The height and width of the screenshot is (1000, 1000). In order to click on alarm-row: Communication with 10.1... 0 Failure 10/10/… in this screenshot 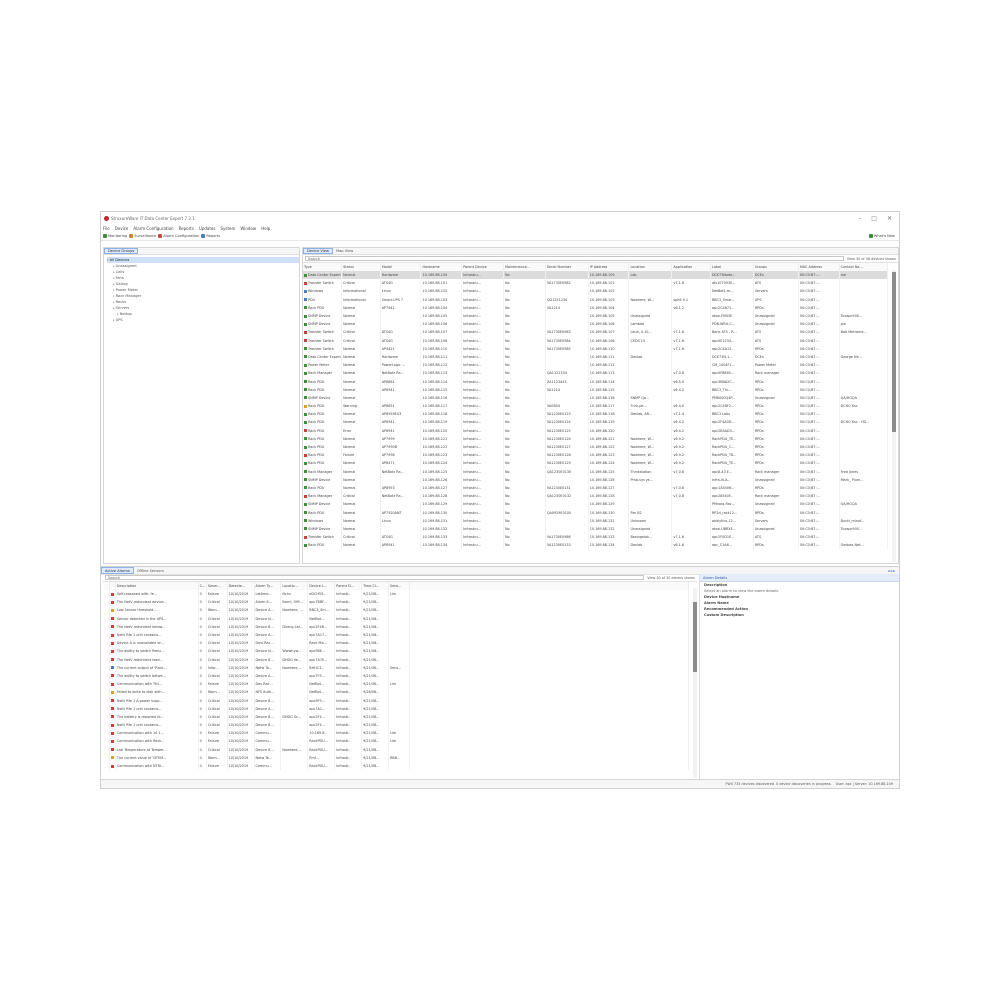, I will do `click(396, 733)`.